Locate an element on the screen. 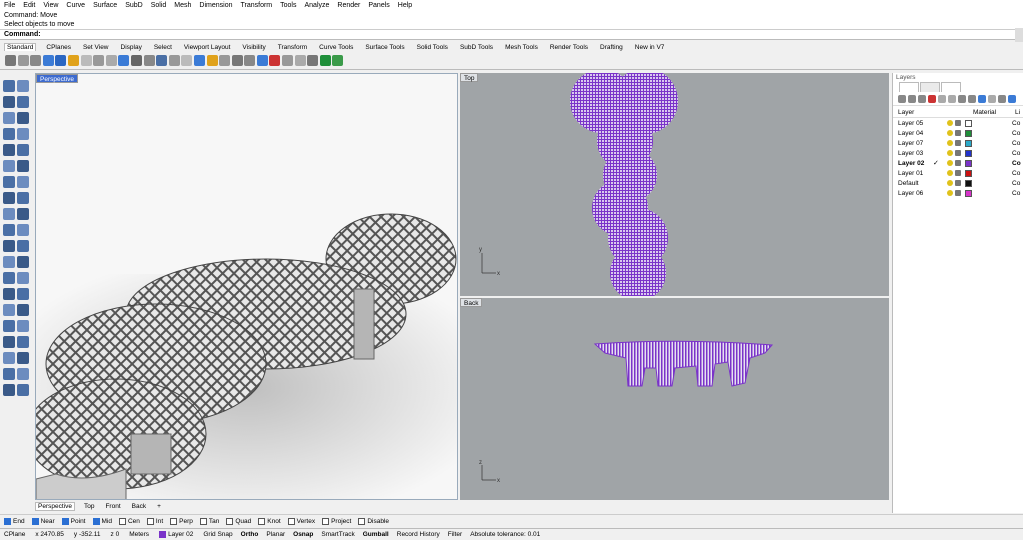 This screenshot has height=540, width=1023. status-toggle: Grid Snap is located at coordinates (217, 534).